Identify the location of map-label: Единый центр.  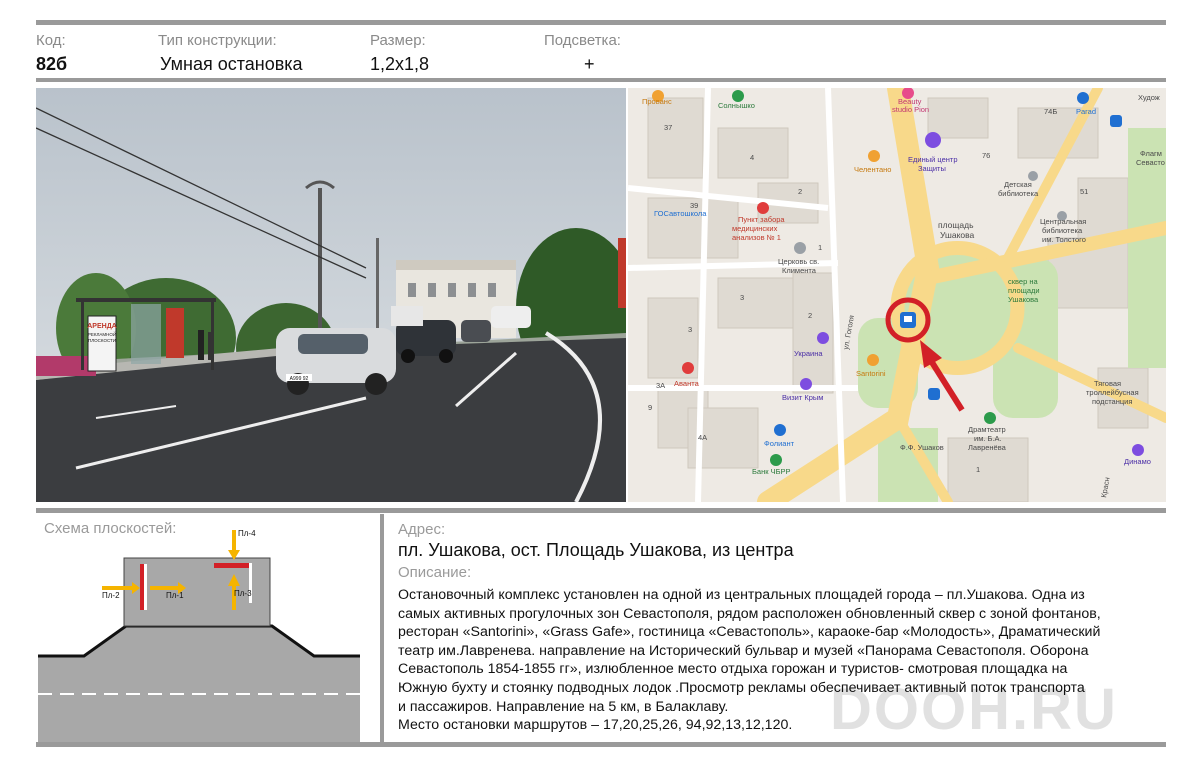
(933, 159).